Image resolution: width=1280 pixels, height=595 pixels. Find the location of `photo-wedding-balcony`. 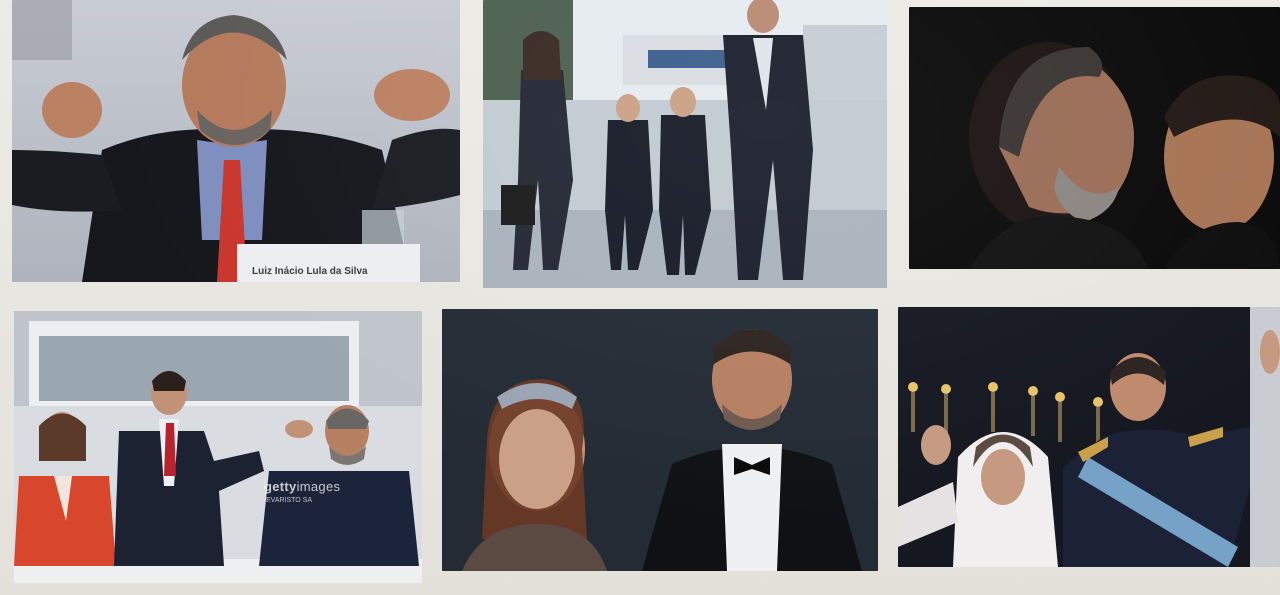

photo-wedding-balcony is located at coordinates (1089, 437).